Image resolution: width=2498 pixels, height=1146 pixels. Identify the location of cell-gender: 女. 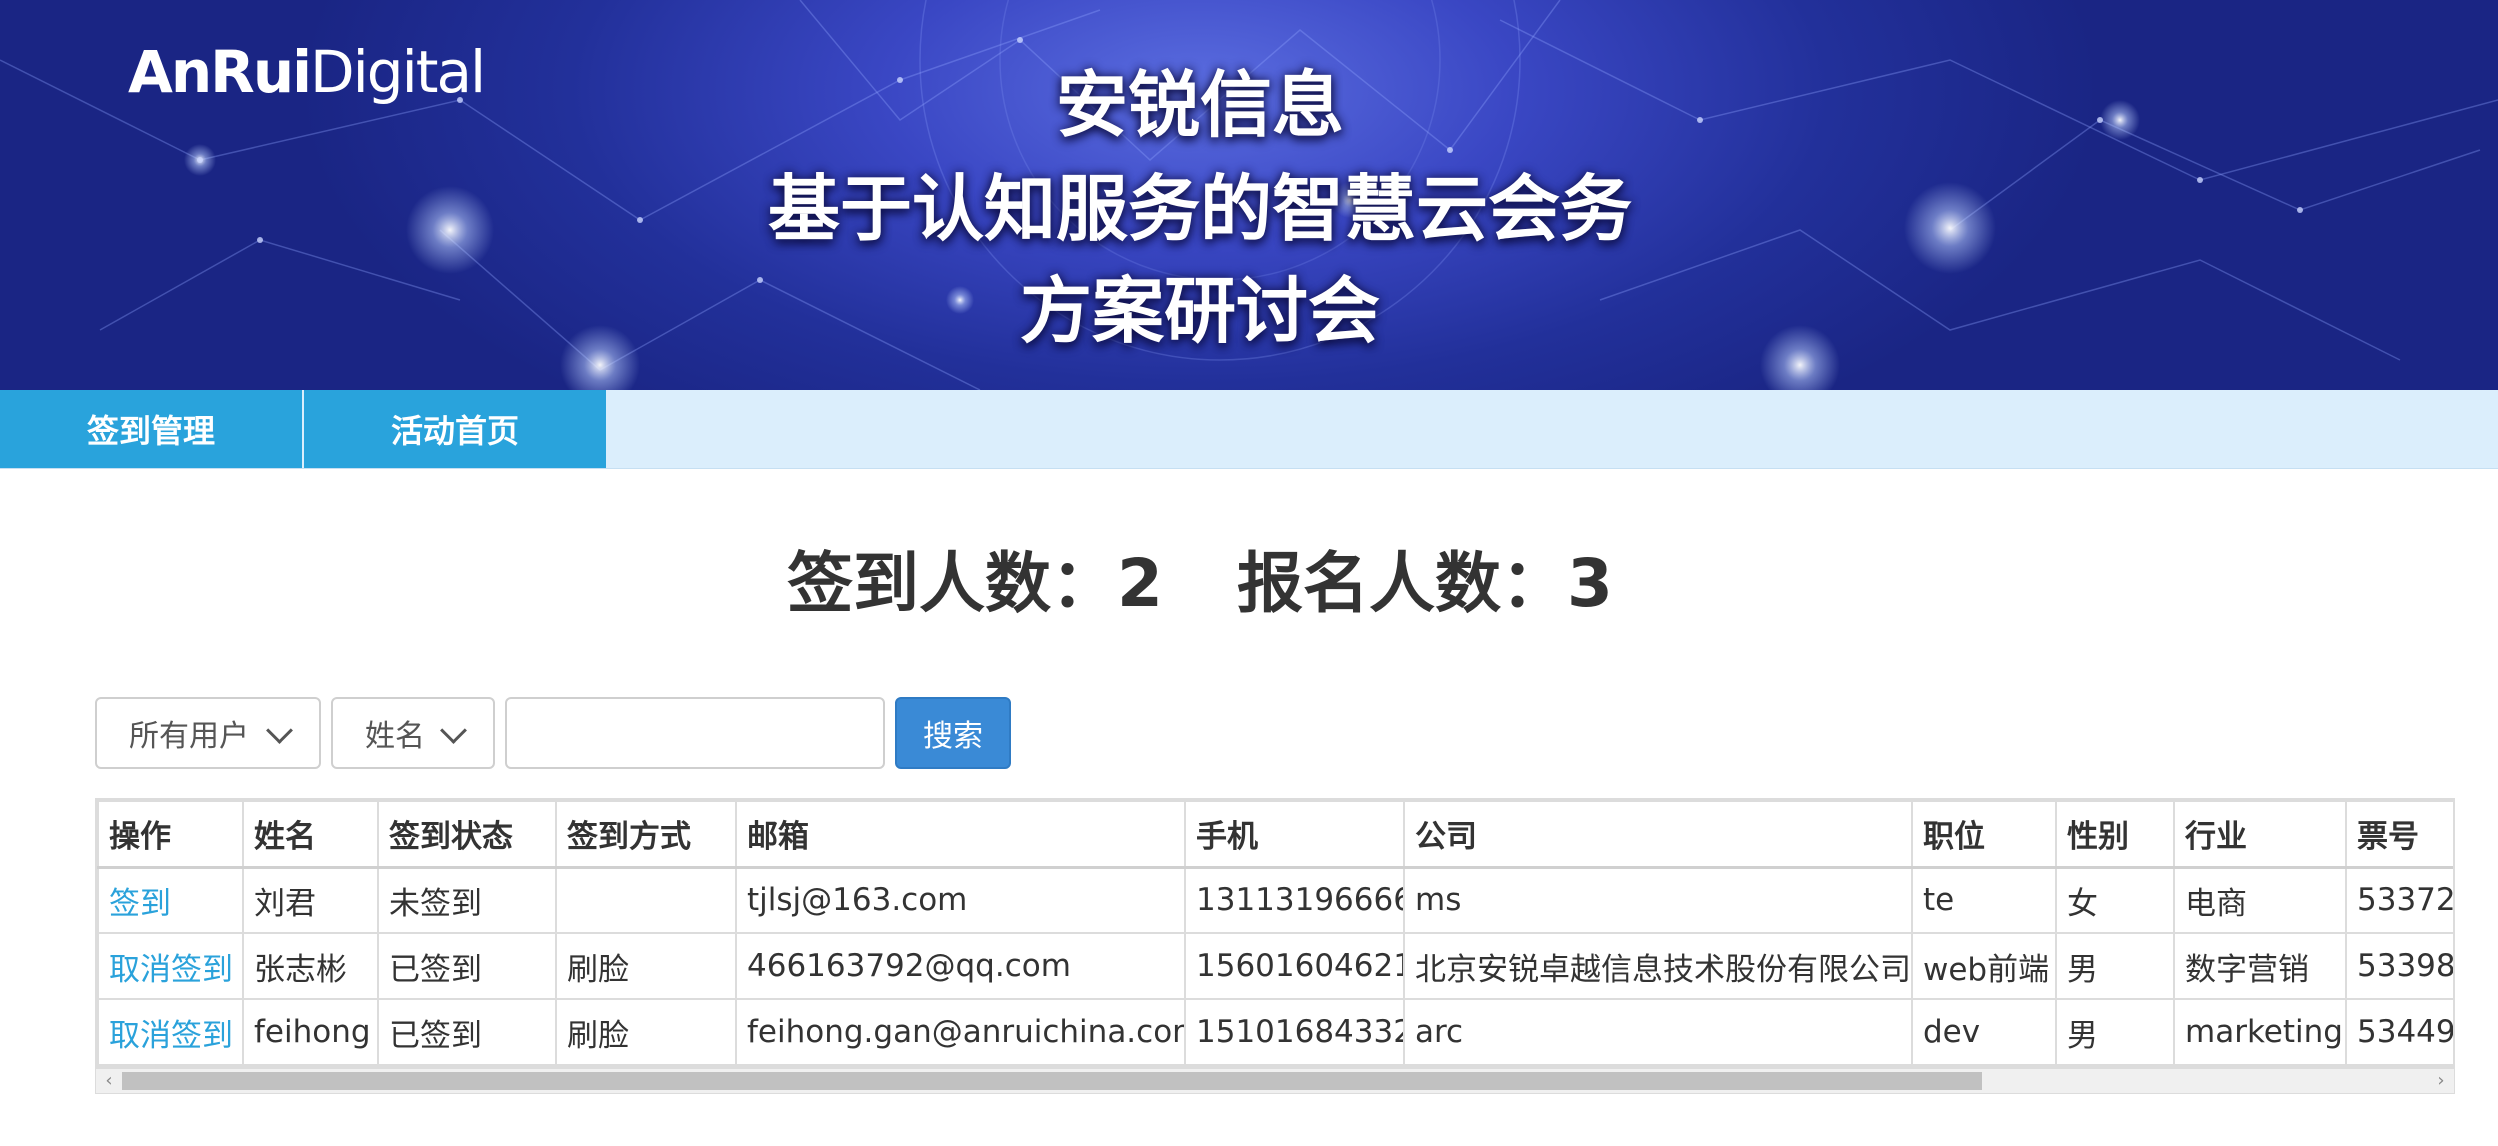
(2115, 900).